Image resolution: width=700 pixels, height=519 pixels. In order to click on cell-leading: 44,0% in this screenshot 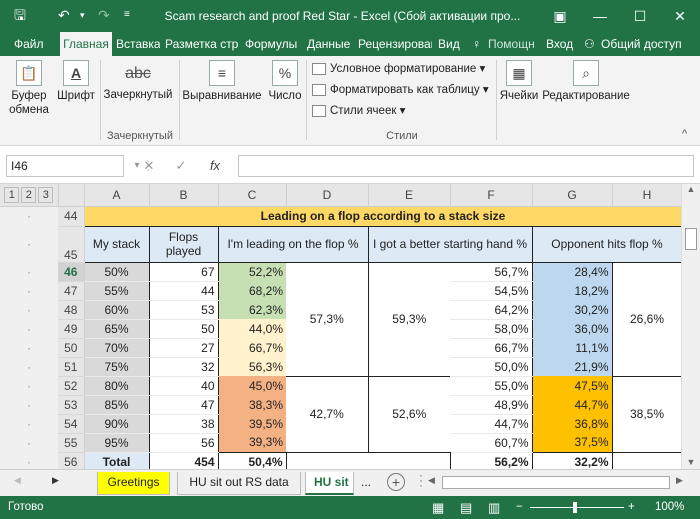, I will do `click(252, 328)`.